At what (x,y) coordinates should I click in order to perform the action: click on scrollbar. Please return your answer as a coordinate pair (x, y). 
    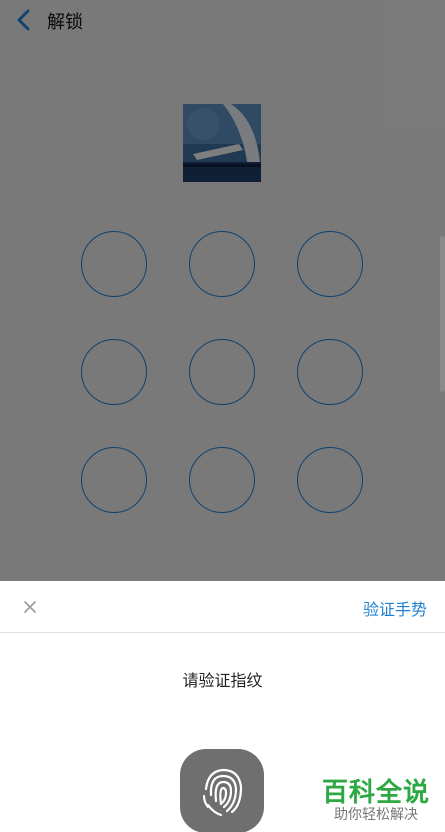
    Looking at the image, I should click on (442, 314).